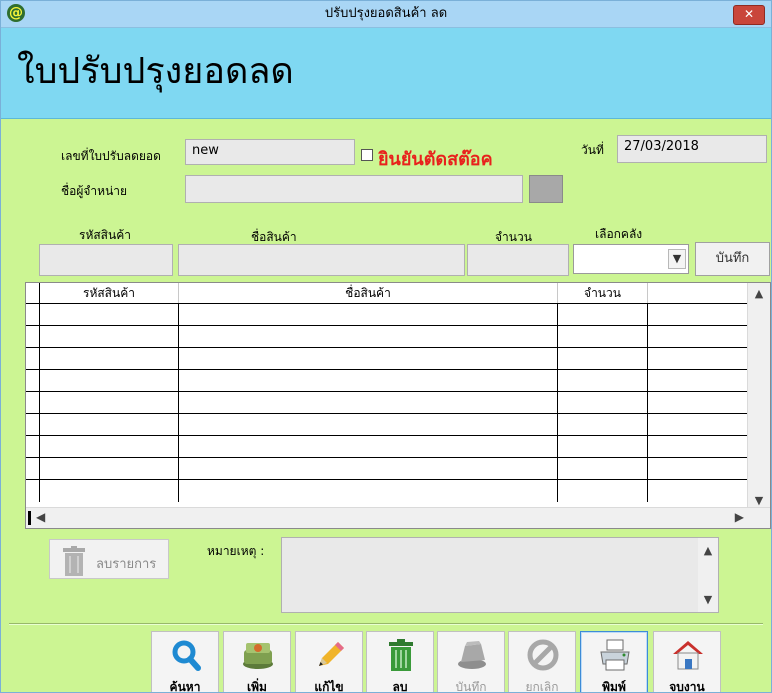  What do you see at coordinates (471, 686) in the screenshot?
I see `save-label: บันทึก` at bounding box center [471, 686].